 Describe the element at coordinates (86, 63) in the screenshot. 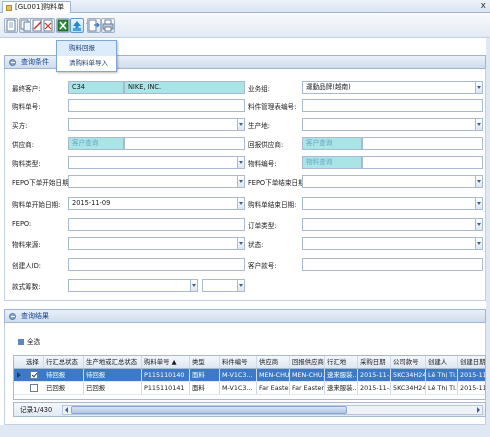

I see `menu-item-po-import: 清购料单导入` at that location.